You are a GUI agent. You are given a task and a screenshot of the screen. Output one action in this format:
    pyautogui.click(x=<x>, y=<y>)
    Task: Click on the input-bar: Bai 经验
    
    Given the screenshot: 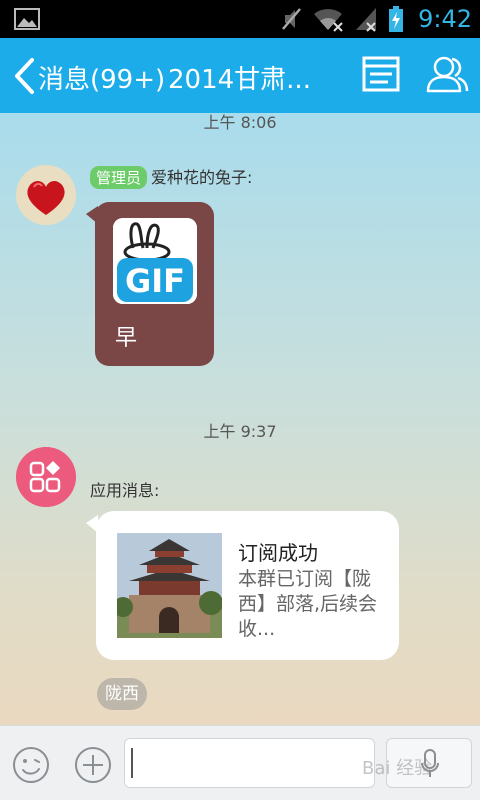 What is the action you would take?
    pyautogui.click(x=240, y=762)
    